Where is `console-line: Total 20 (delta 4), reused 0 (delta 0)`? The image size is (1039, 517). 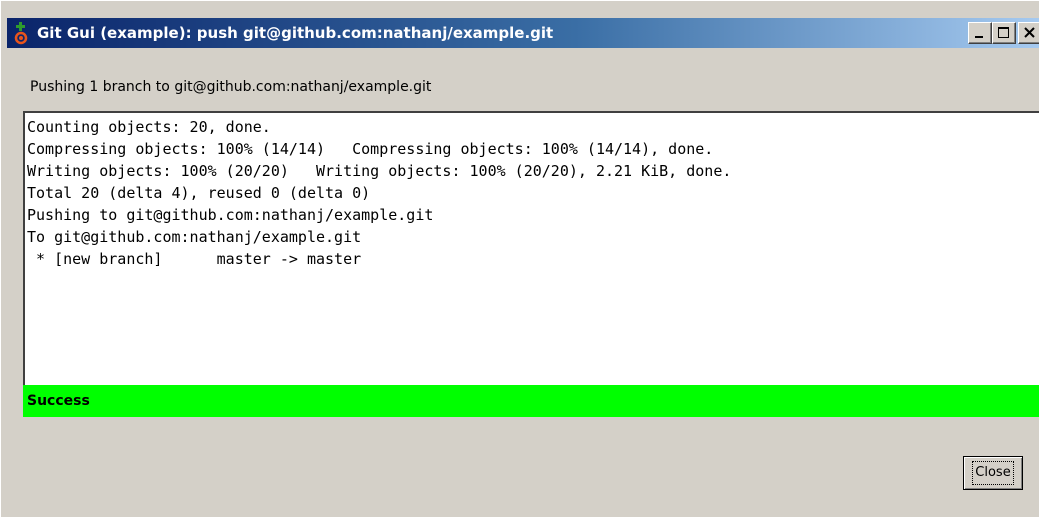
console-line: Total 20 (delta 4), reused 0 (delta 0) is located at coordinates (199, 193).